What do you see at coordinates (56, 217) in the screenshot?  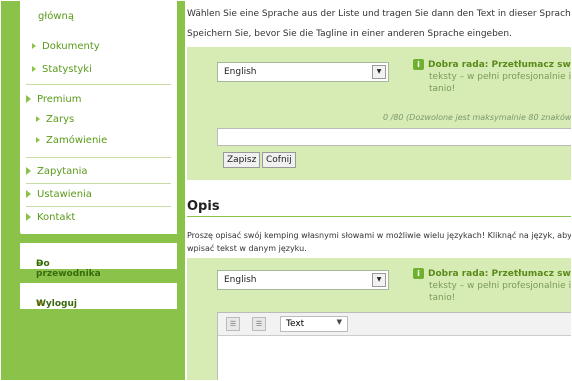 I see `sidebar-item-label: Kontakt` at bounding box center [56, 217].